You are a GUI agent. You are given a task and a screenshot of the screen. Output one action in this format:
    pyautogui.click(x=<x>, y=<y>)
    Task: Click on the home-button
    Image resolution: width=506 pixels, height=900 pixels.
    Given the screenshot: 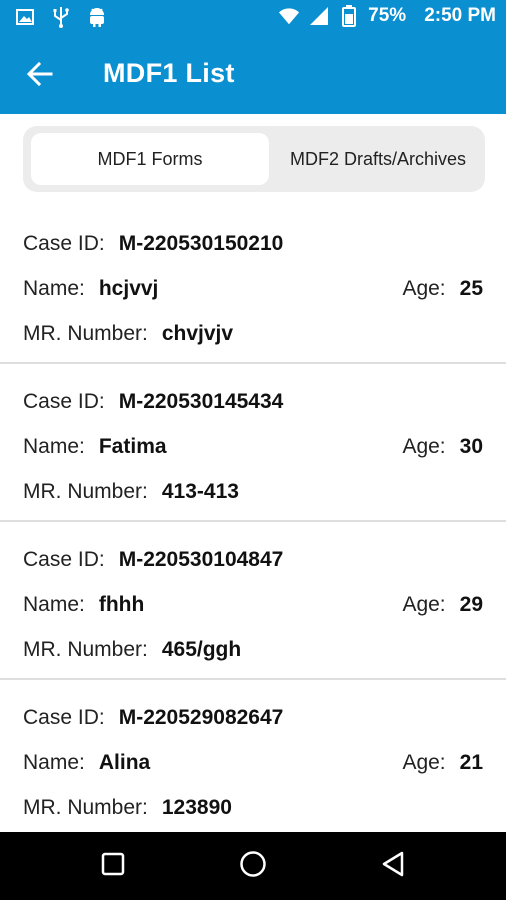 What is the action you would take?
    pyautogui.click(x=253, y=866)
    